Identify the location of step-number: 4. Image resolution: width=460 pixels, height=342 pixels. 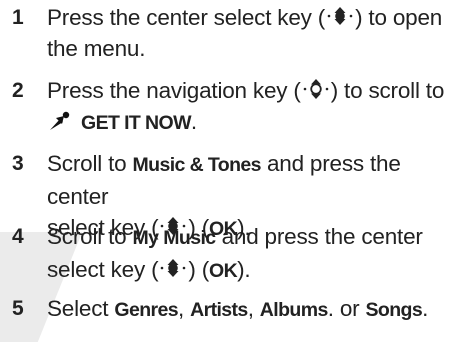
(18, 236).